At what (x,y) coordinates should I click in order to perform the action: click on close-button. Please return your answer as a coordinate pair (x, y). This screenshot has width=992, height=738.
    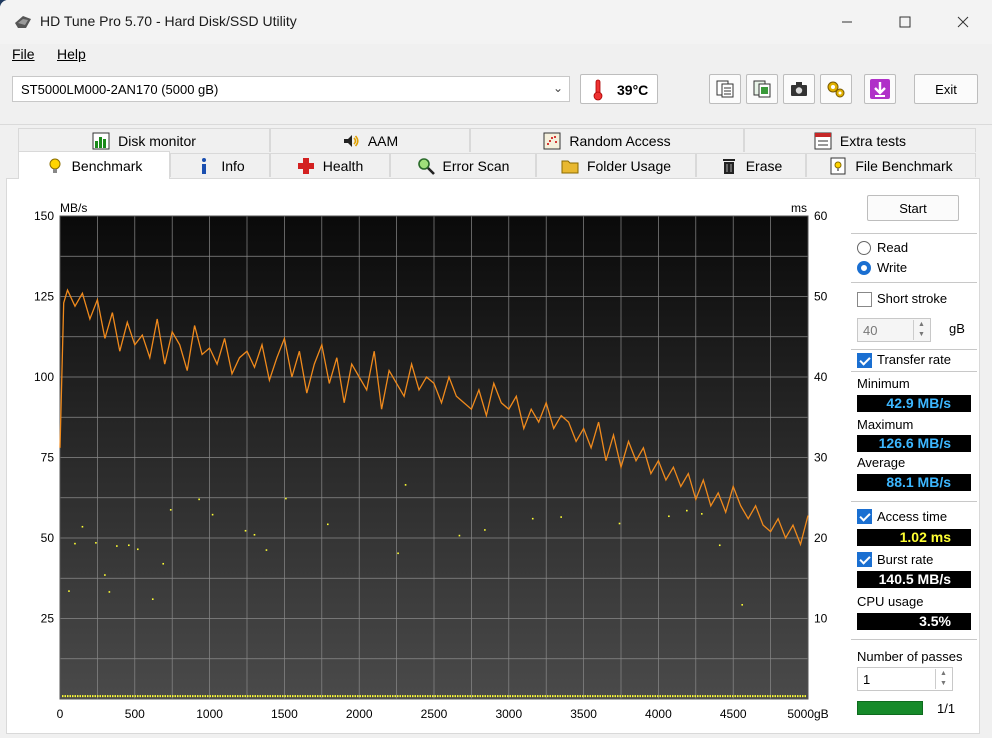
    Looking at the image, I should click on (963, 22).